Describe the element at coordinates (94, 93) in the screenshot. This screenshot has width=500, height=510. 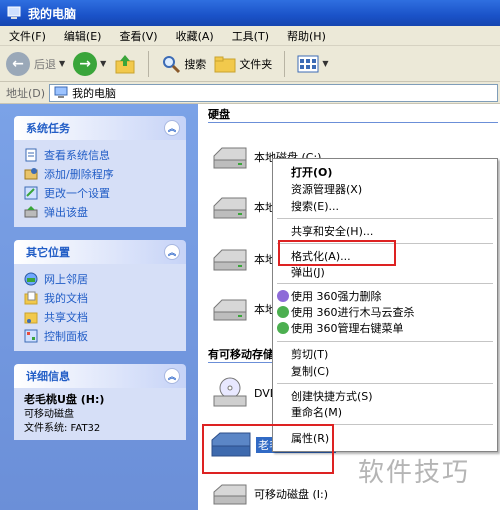
I see `address-value: 我的电脑` at that location.